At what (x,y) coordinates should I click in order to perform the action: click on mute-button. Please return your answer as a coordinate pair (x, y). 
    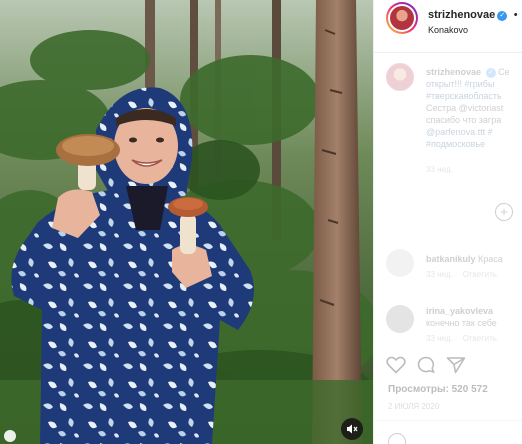
    Looking at the image, I should click on (352, 429).